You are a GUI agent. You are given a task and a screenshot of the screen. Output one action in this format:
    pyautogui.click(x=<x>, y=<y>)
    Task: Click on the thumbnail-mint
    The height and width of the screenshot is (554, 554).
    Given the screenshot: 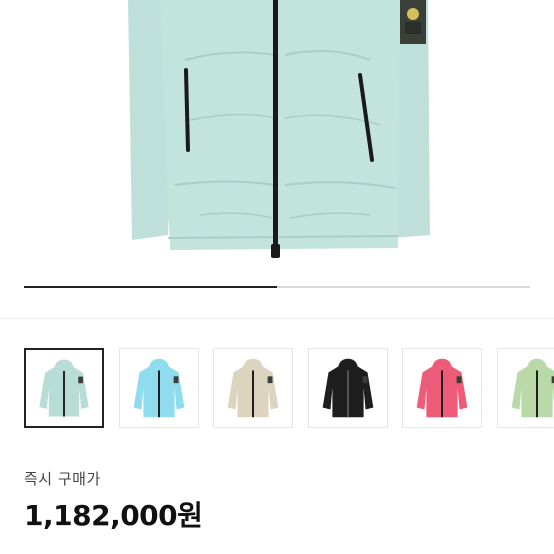 What is the action you would take?
    pyautogui.click(x=64, y=388)
    